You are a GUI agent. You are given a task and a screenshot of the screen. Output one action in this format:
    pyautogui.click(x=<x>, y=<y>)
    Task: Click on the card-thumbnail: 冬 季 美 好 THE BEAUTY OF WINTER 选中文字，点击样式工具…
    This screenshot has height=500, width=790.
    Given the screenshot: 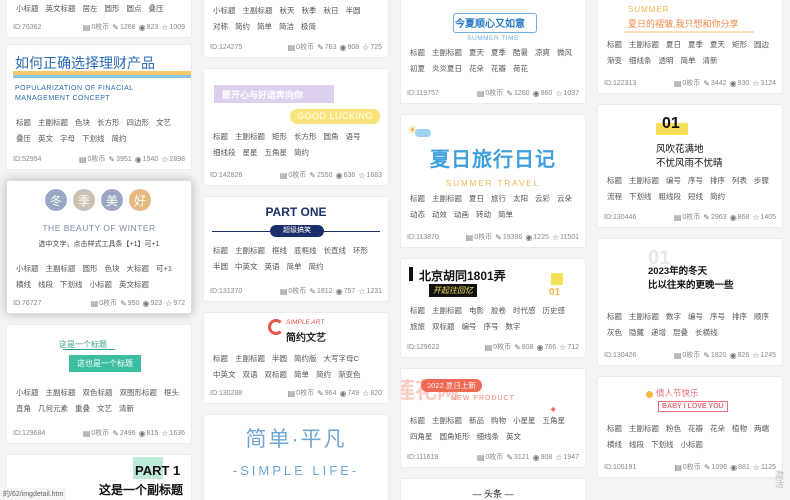 What is the action you would take?
    pyautogui.click(x=99, y=220)
    